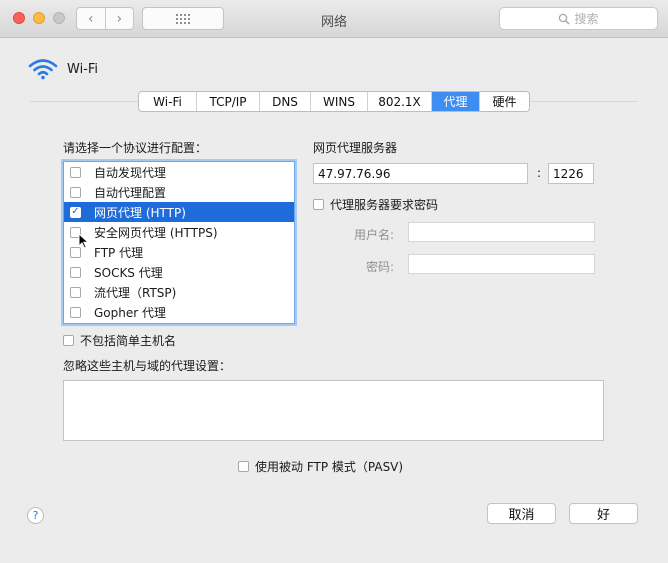 The height and width of the screenshot is (563, 668). I want to click on proxy-host-field: 47.97.76.96, so click(420, 173).